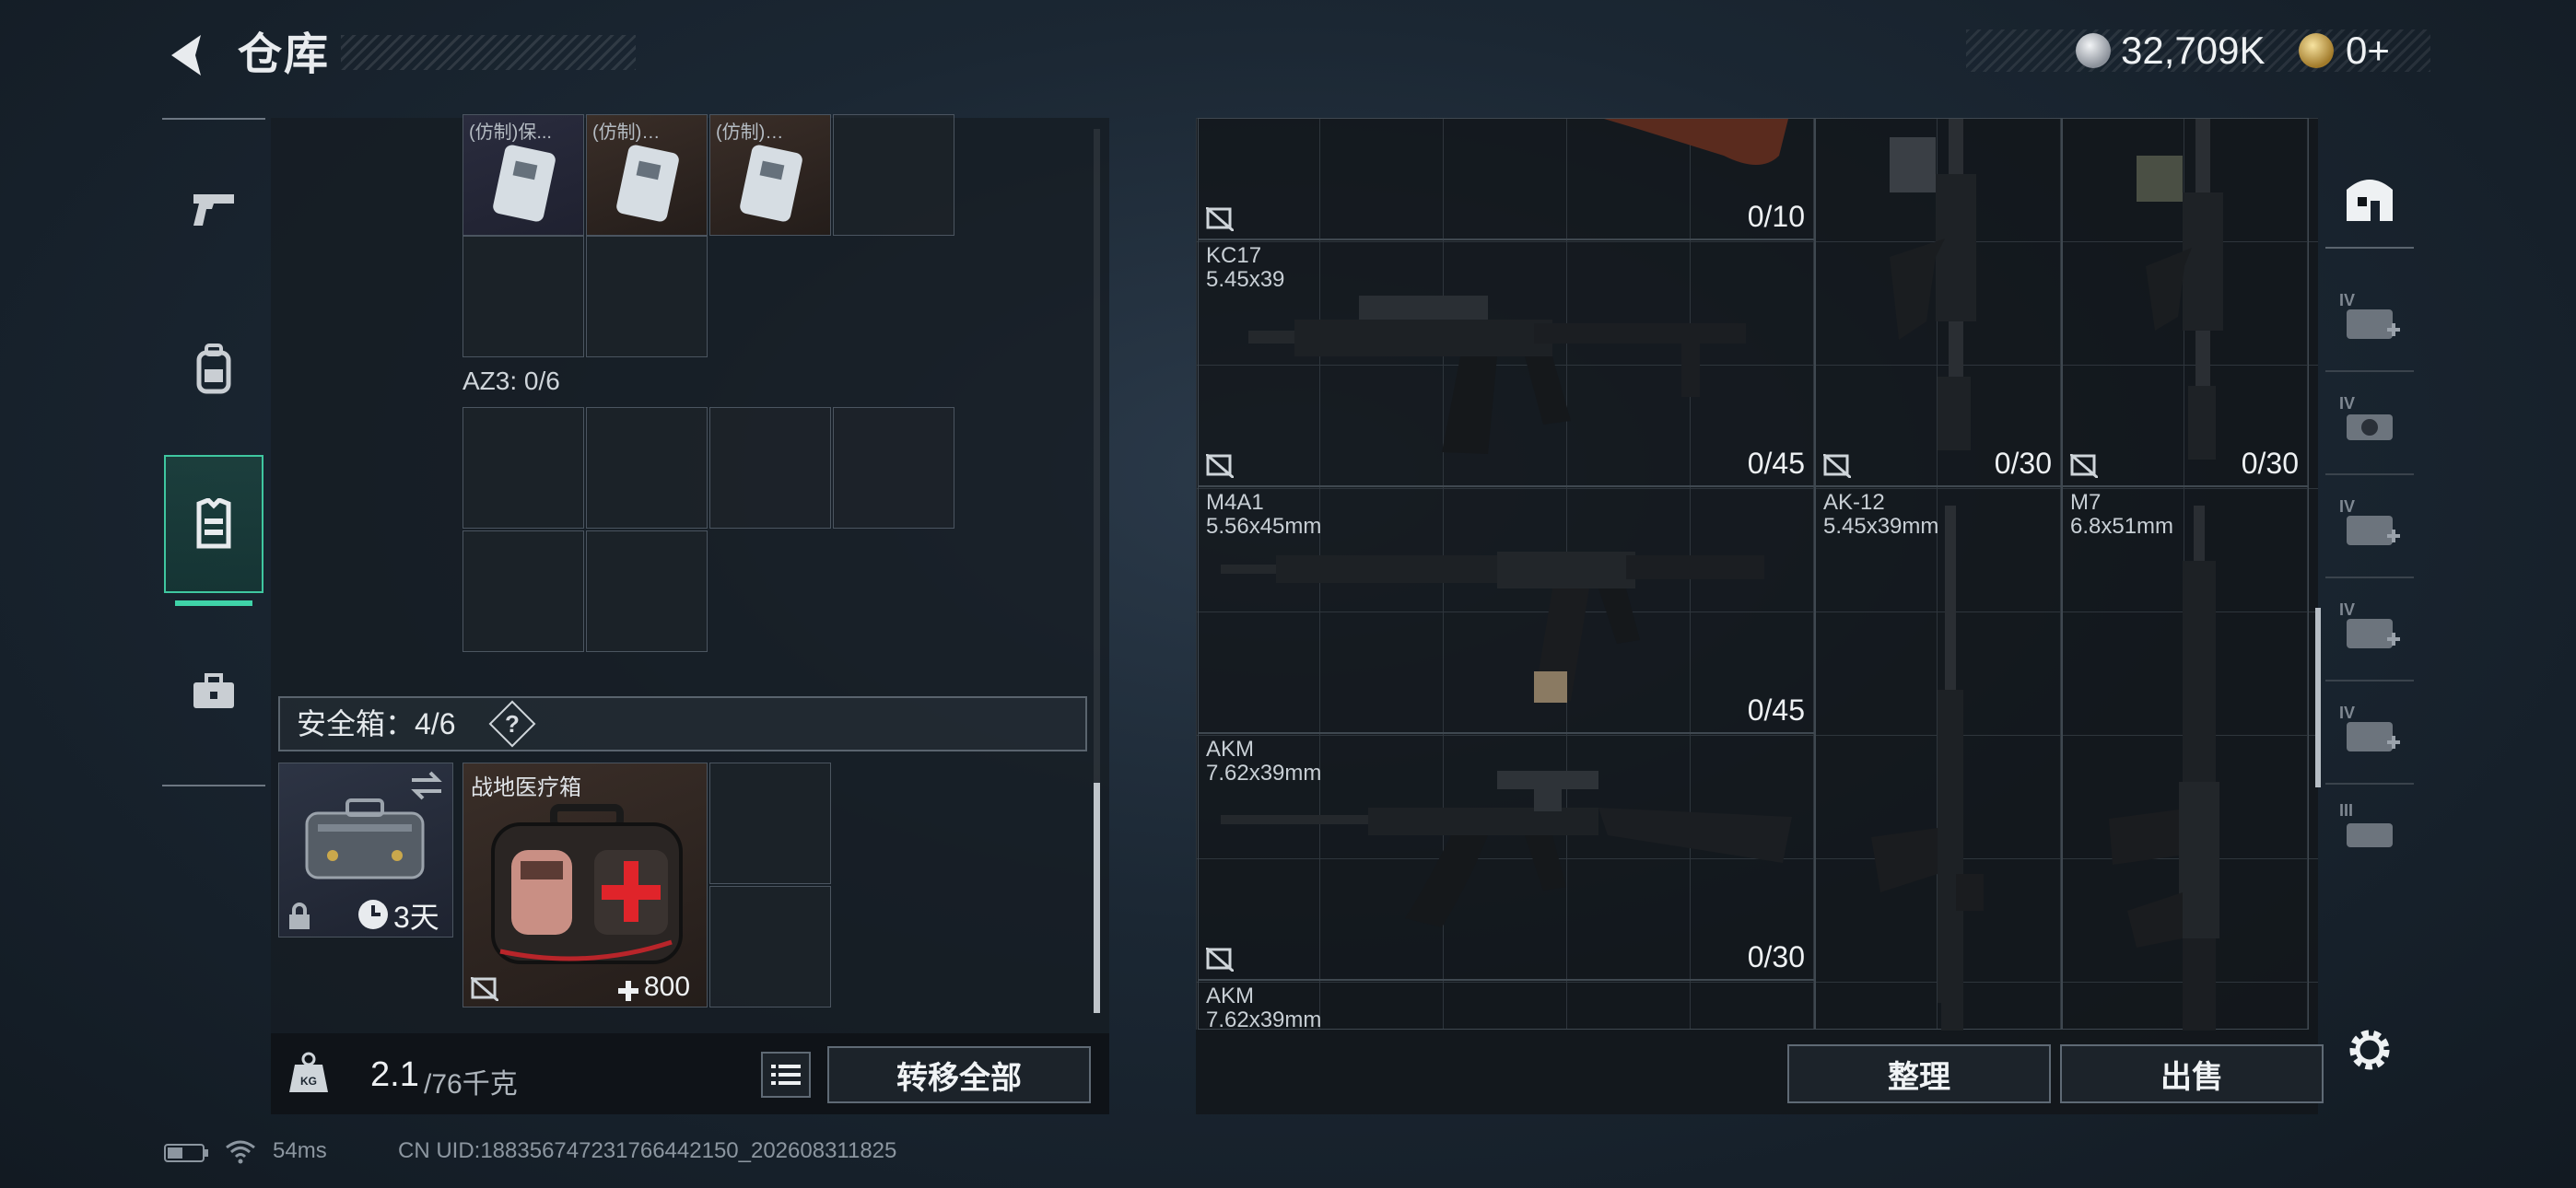  Describe the element at coordinates (373, 914) in the screenshot. I see `clock-icon` at that location.